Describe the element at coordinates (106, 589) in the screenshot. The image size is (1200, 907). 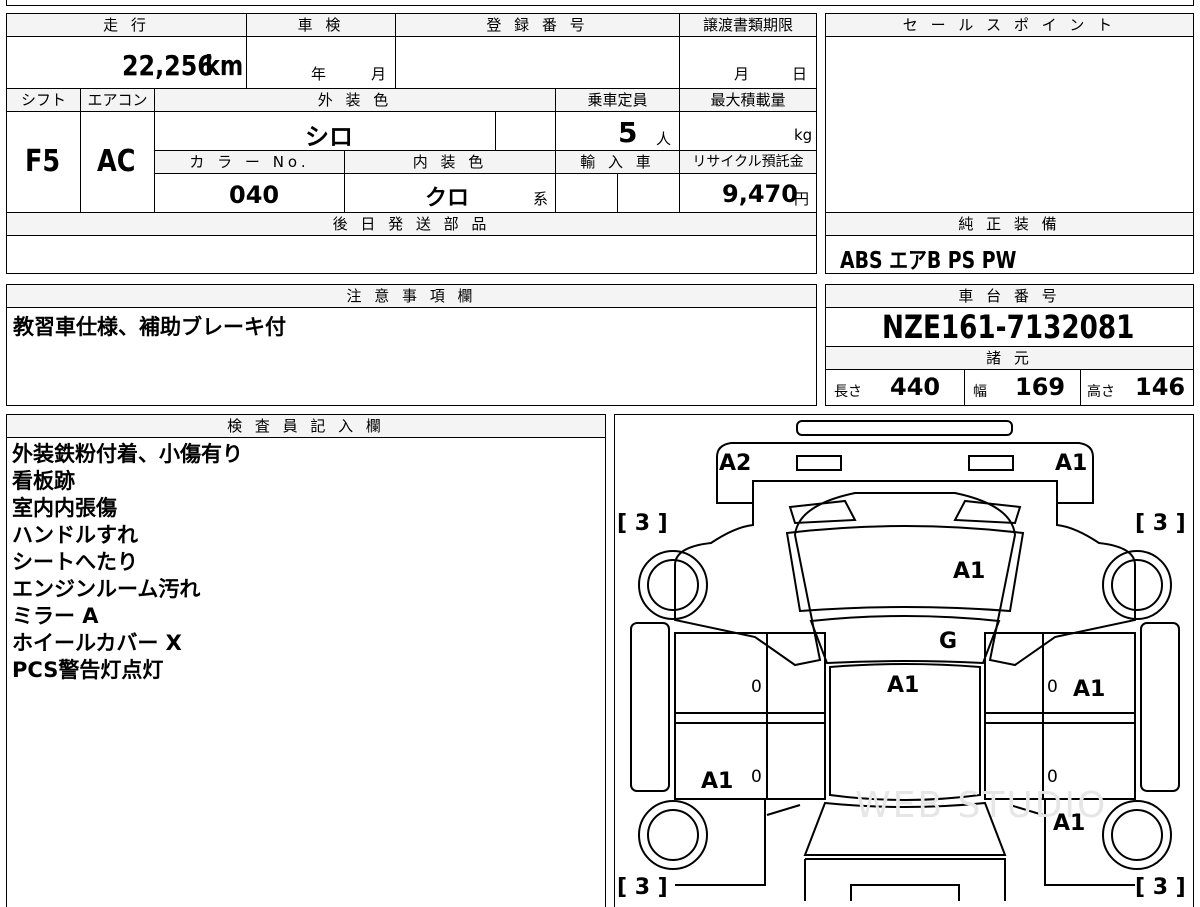
I see `inspector-line: エンジンルーム汚れ` at that location.